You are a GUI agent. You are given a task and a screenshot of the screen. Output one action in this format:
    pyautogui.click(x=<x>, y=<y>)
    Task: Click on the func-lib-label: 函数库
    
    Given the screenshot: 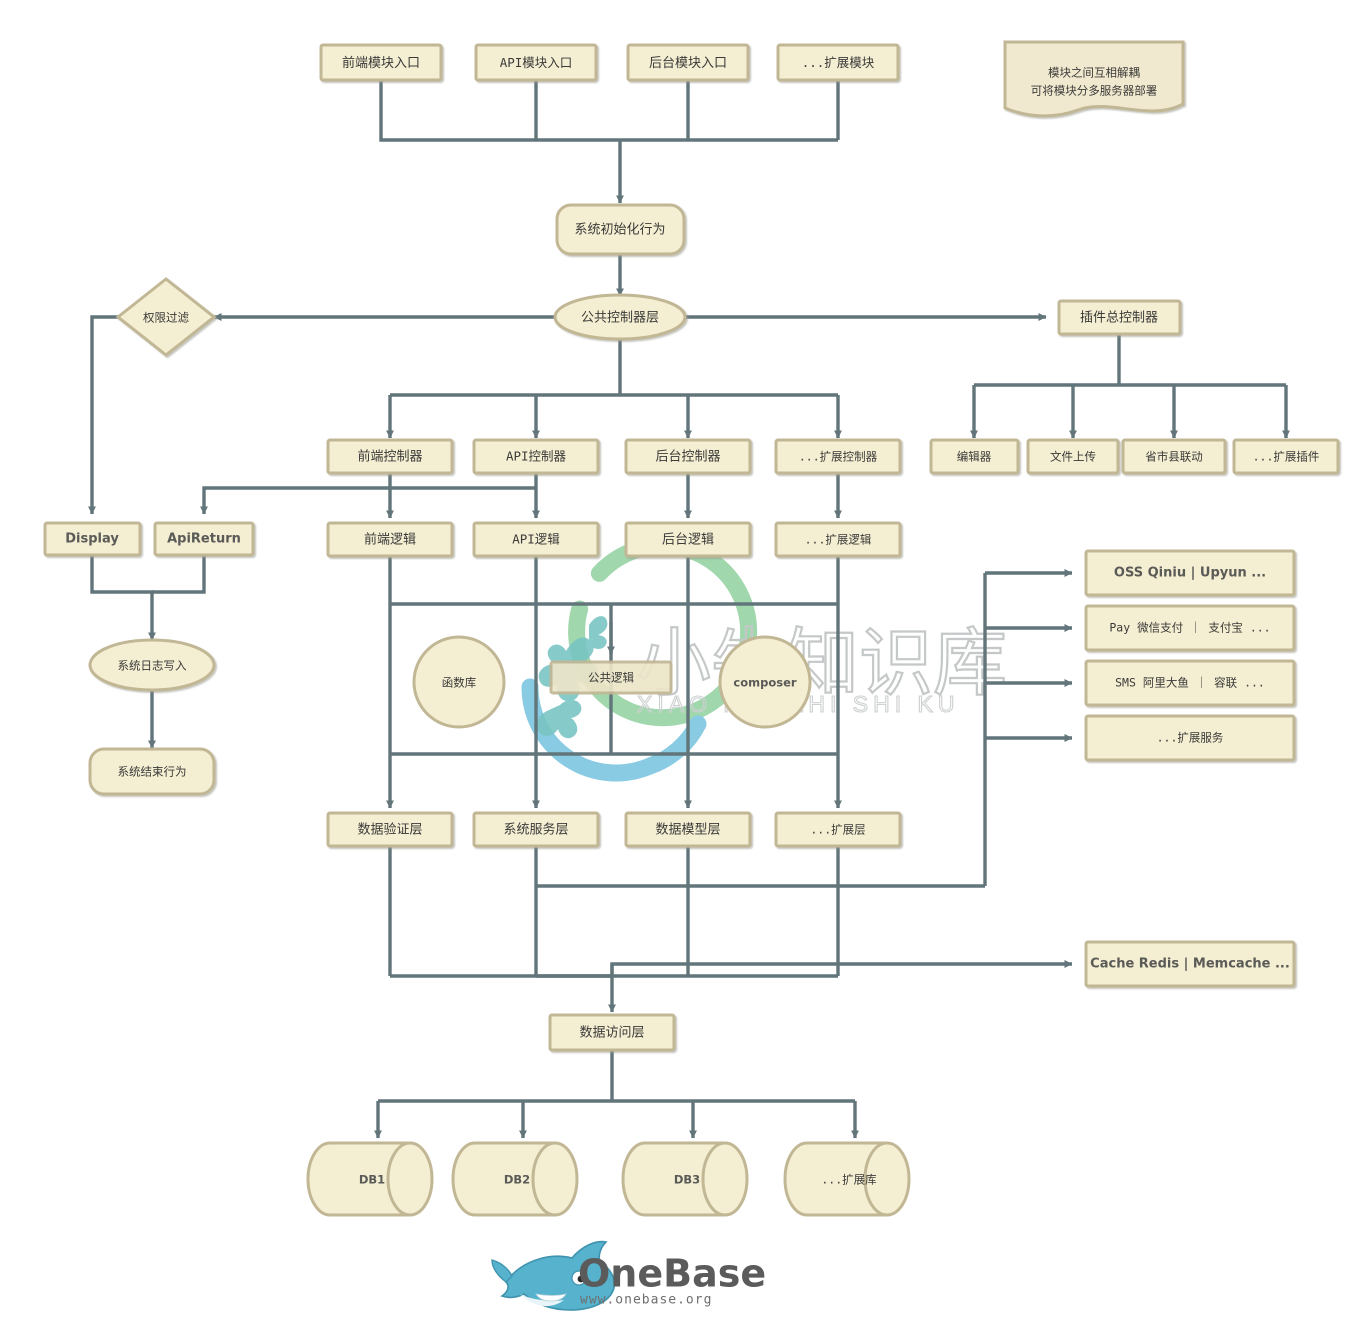 What is the action you would take?
    pyautogui.click(x=459, y=683)
    